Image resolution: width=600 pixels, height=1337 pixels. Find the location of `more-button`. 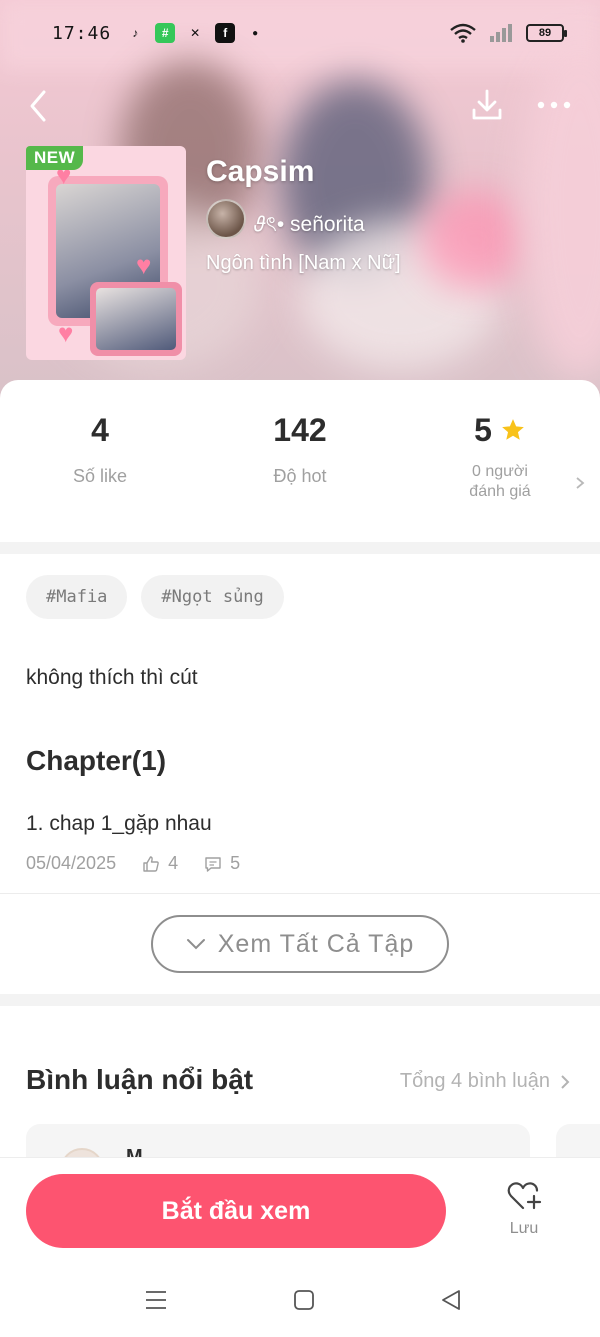

more-button is located at coordinates (554, 105).